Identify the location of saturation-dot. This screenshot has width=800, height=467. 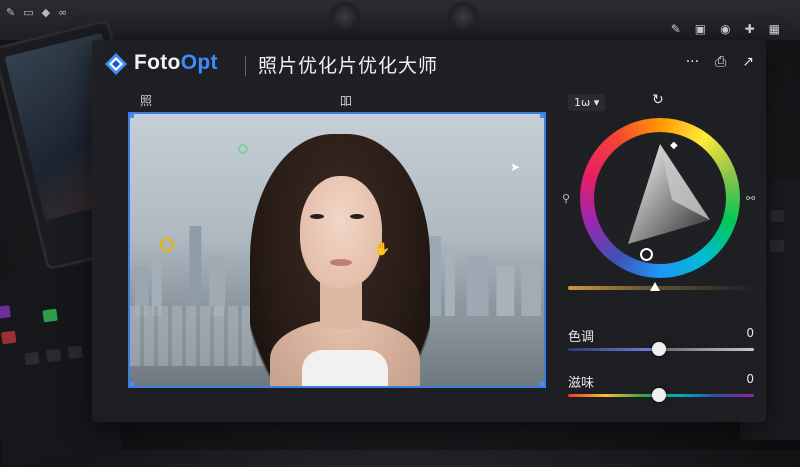
(646, 254).